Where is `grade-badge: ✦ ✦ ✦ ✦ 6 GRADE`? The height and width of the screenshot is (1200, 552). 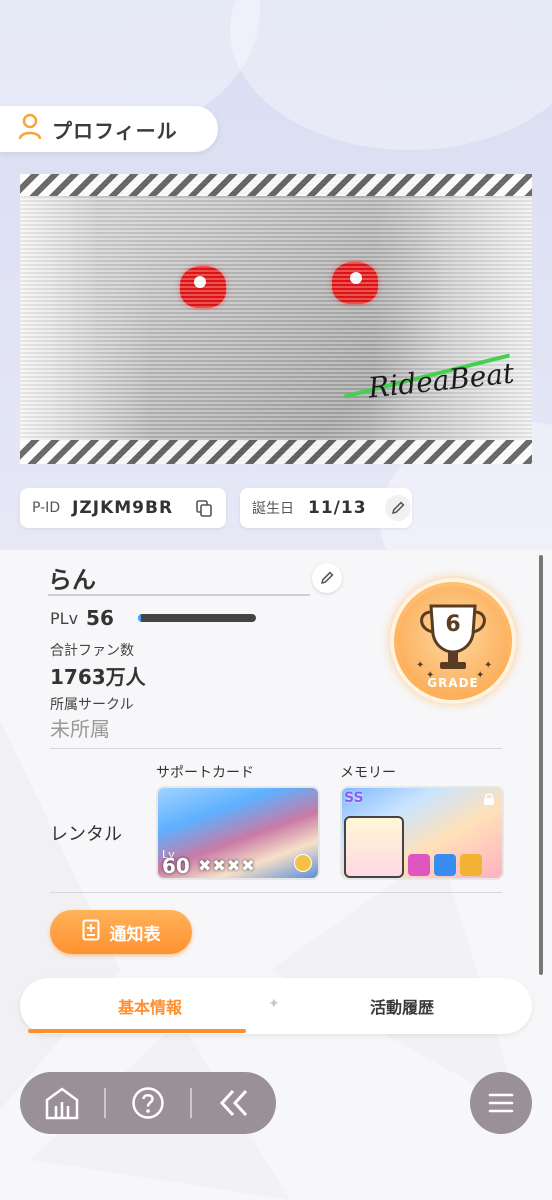
grade-badge: ✦ ✦ ✦ ✦ 6 GRADE is located at coordinates (453, 641).